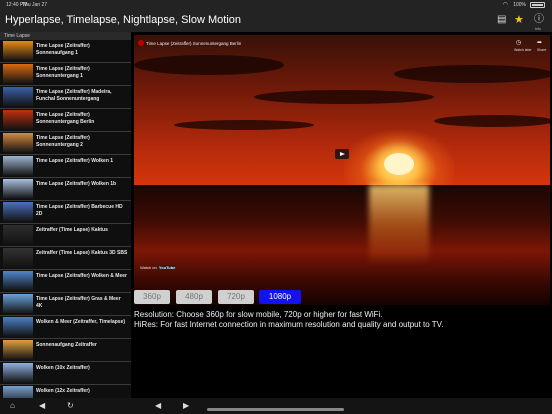 This screenshot has width=552, height=414. I want to click on youtube-logo: YouTube, so click(167, 267).